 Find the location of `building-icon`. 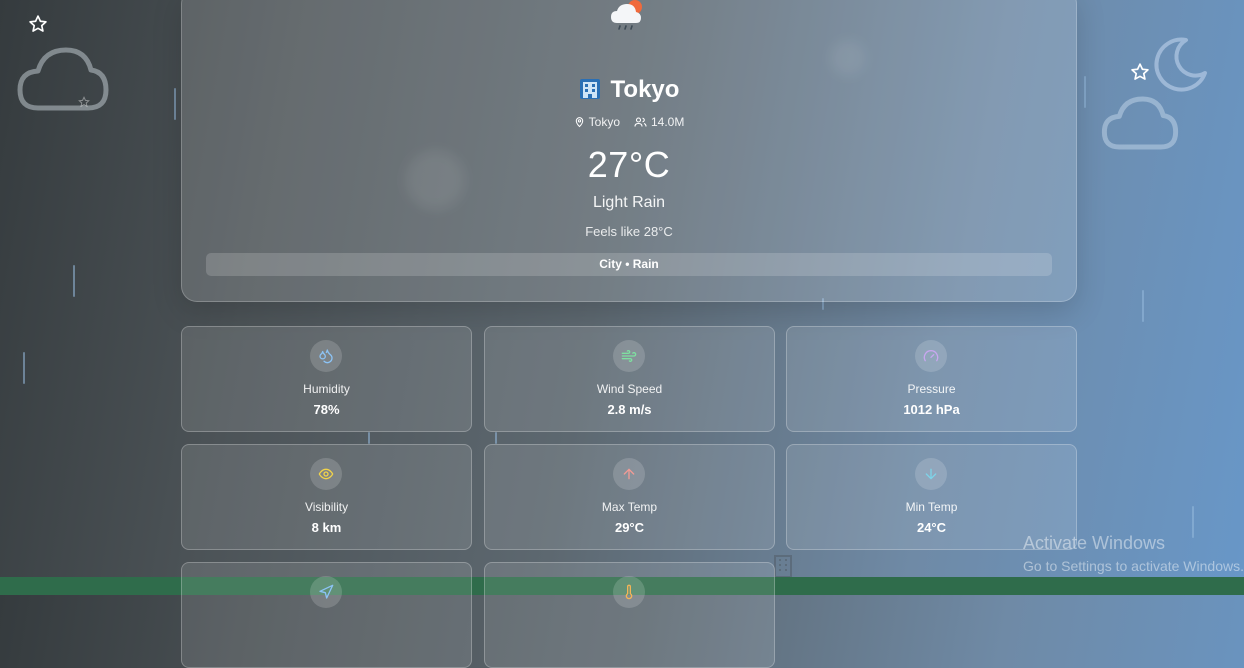

building-icon is located at coordinates (783, 566).